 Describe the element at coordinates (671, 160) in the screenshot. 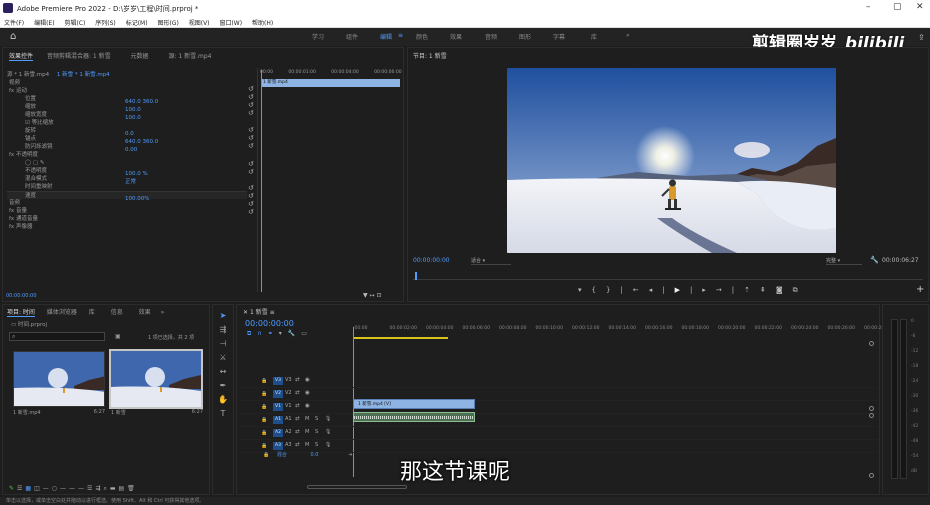

I see `program-video-frame` at that location.